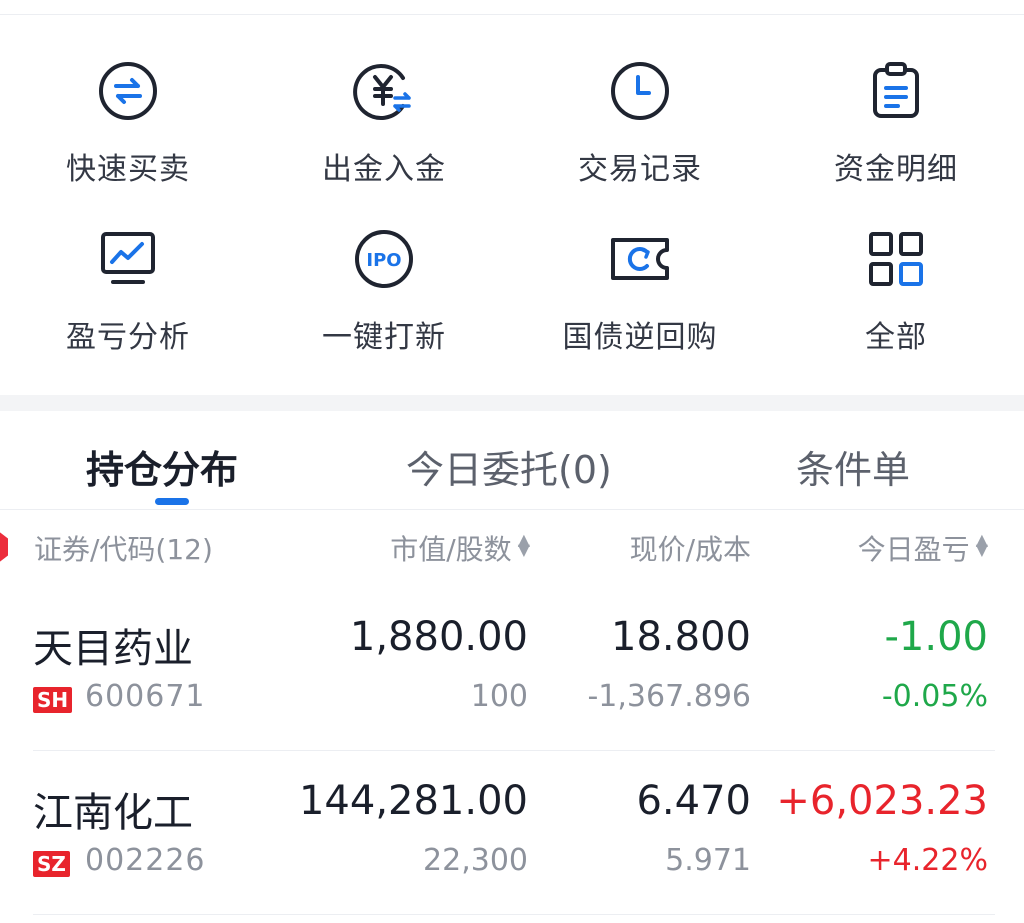  Describe the element at coordinates (451, 549) in the screenshot. I see `column-header-market-value-label: 市值/股数` at that location.